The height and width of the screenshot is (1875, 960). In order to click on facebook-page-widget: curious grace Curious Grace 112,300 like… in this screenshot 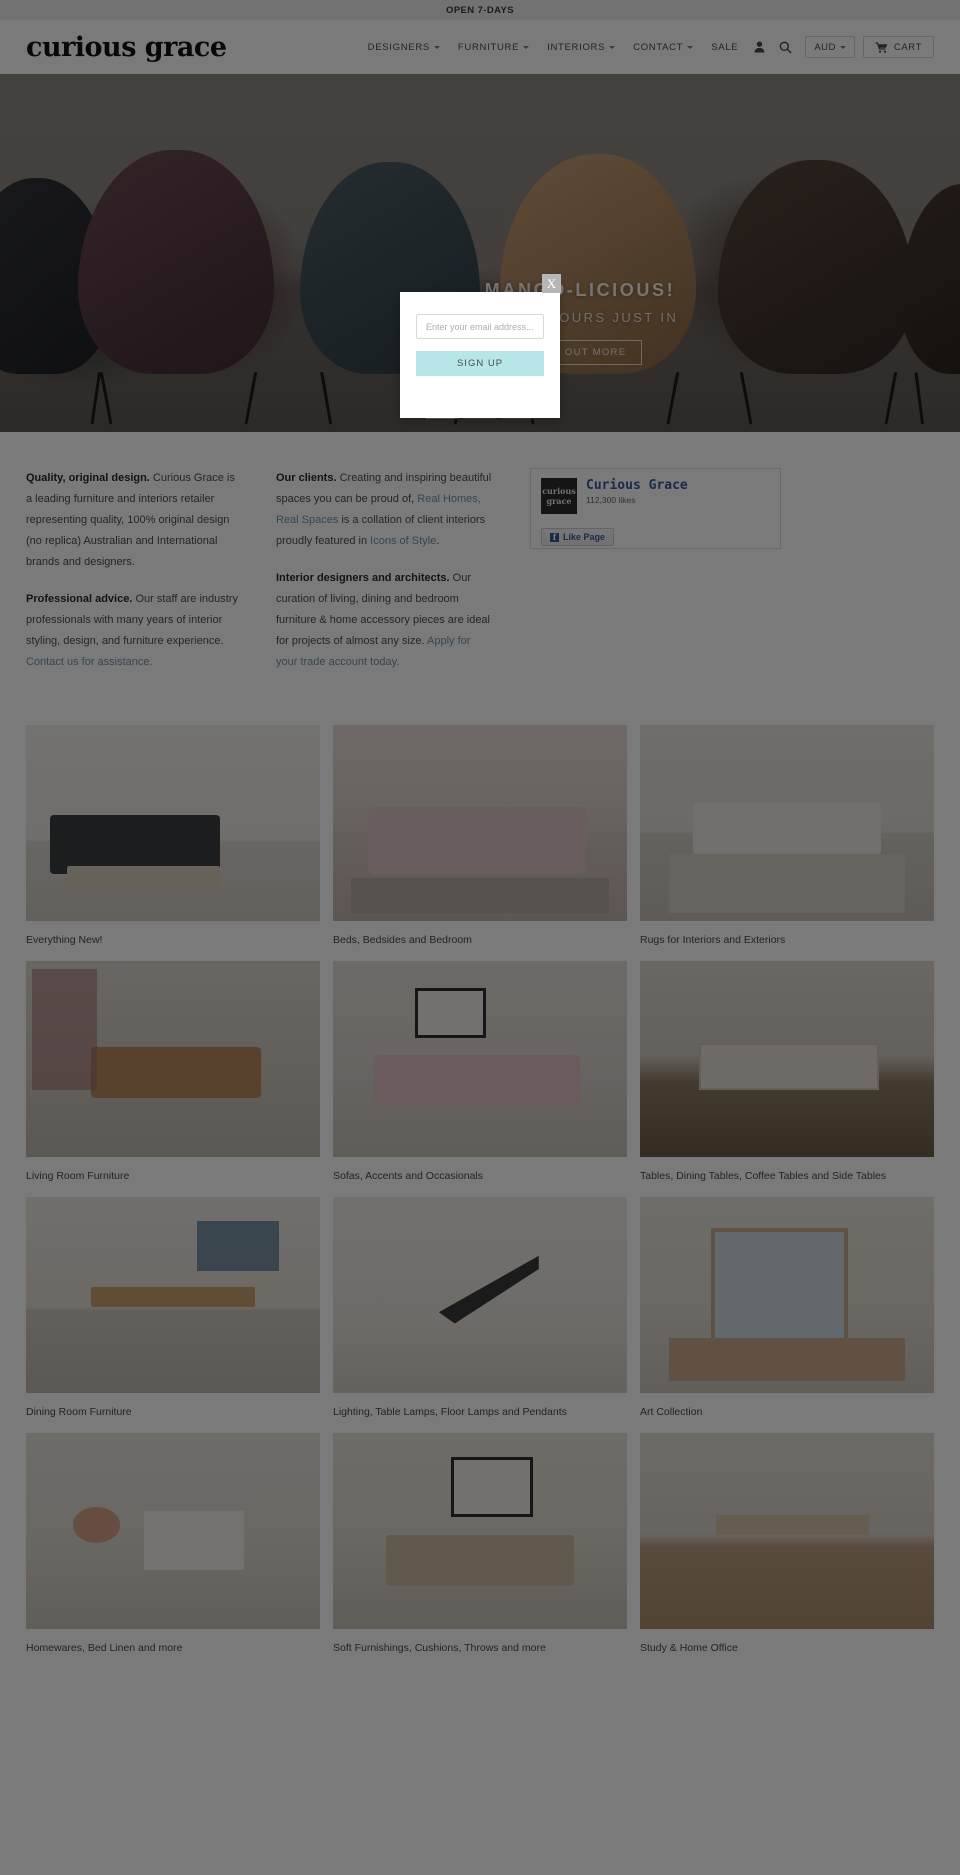, I will do `click(655, 508)`.